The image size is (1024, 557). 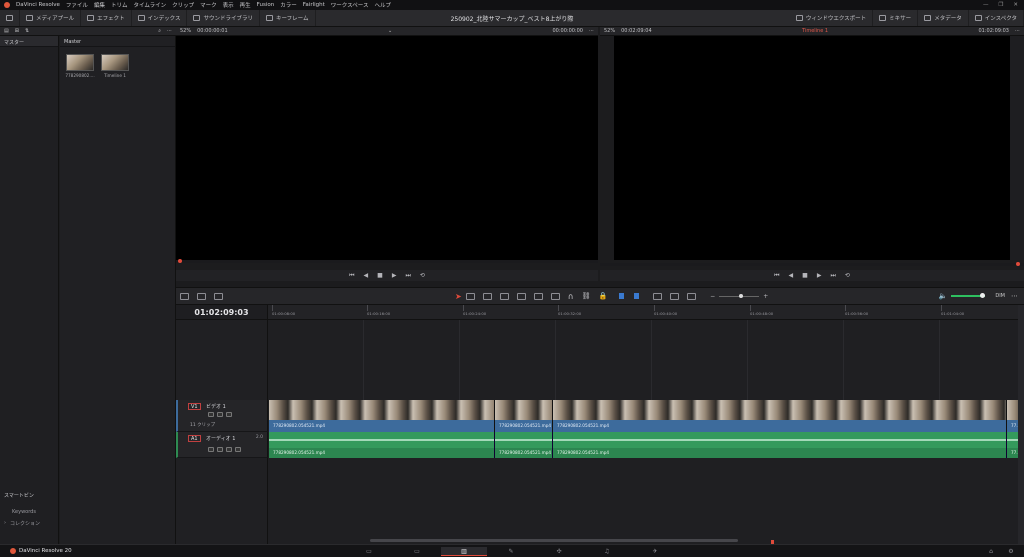 What do you see at coordinates (776, 276) in the screenshot?
I see `tl-jump-to-start-icon: ⏮` at bounding box center [776, 276].